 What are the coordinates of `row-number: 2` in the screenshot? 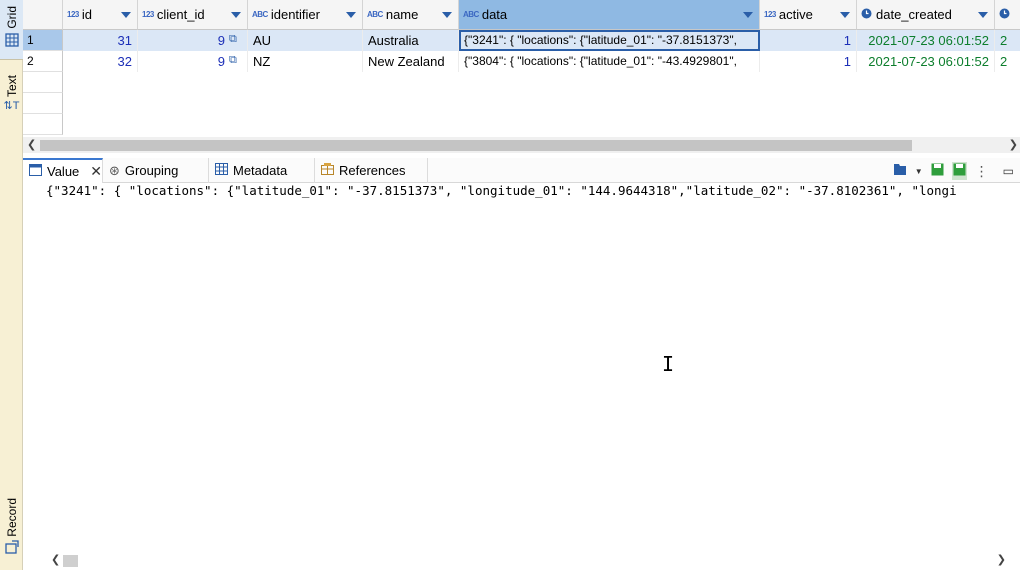 It's located at (43, 61).